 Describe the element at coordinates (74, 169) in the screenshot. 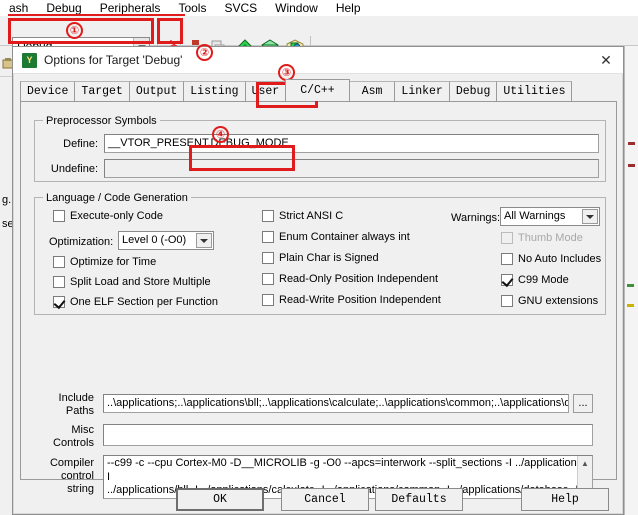

I see `undefine-label: Undefine:` at that location.